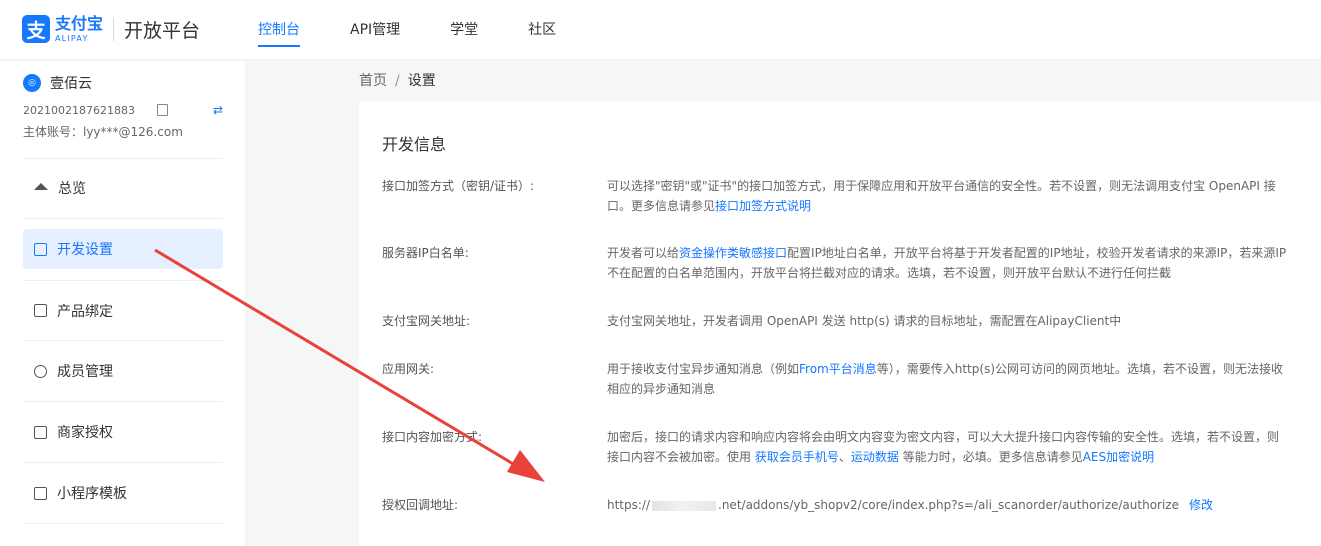  What do you see at coordinates (123, 249) in the screenshot?
I see `sidebar-item-dev-settings: 开发设置` at bounding box center [123, 249].